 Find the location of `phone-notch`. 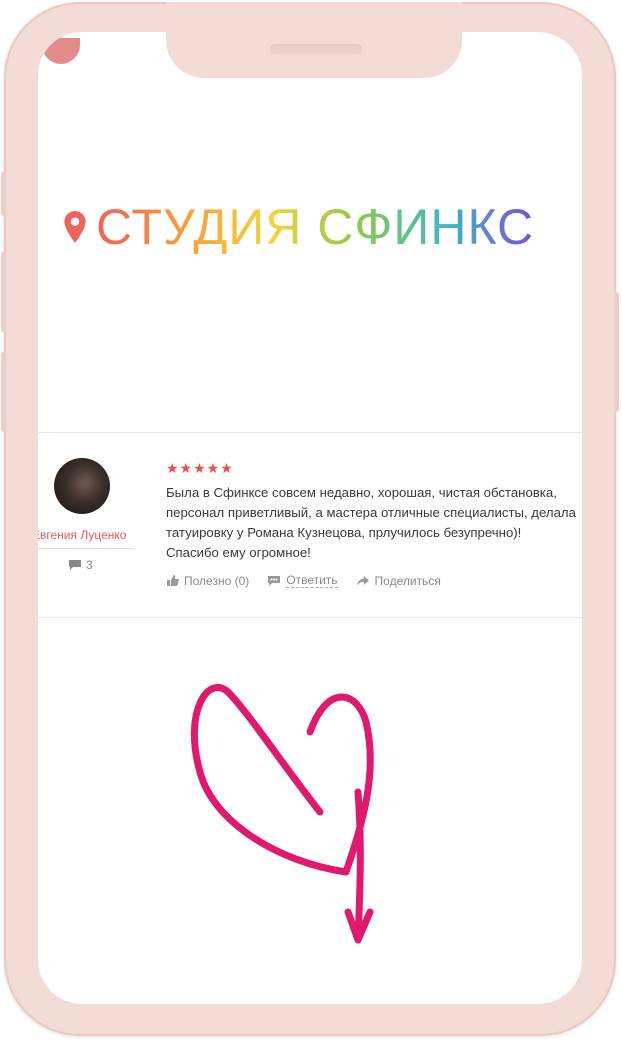

phone-notch is located at coordinates (314, 40).